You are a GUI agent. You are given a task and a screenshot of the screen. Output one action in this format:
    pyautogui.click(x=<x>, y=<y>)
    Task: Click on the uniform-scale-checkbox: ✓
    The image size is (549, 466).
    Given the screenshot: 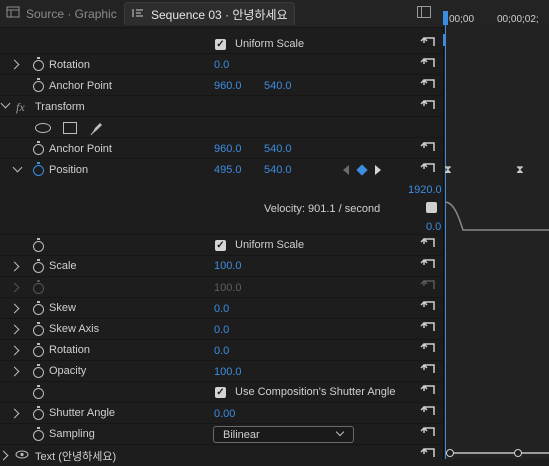 What is the action you would take?
    pyautogui.click(x=220, y=245)
    